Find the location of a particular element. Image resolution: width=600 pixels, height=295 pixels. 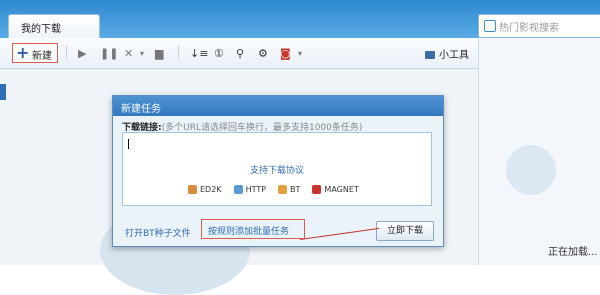

settings-gear-icon: ⚙ is located at coordinates (263, 53).